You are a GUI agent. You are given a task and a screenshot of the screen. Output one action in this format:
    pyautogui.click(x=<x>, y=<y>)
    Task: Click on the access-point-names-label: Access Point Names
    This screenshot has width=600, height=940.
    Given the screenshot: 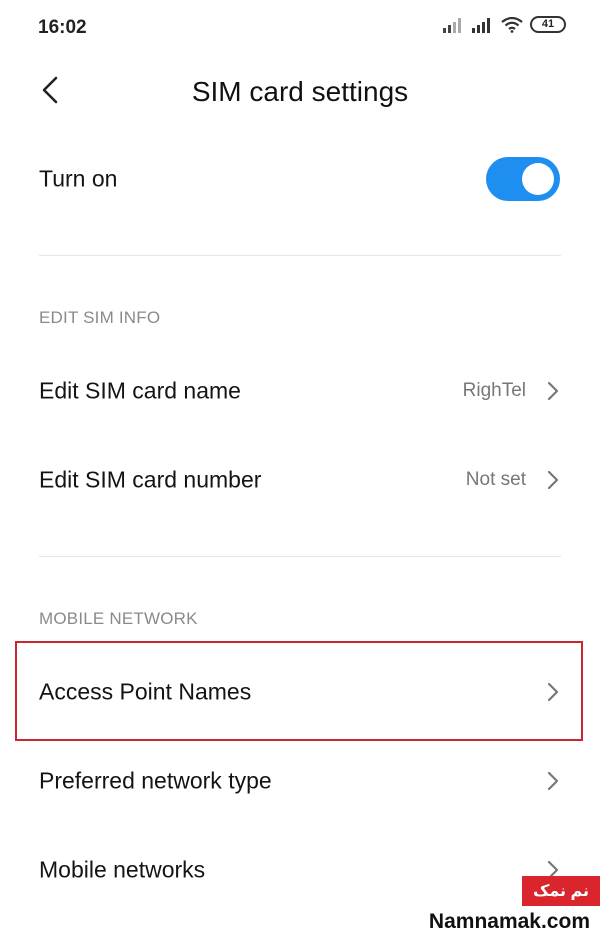 What is the action you would take?
    pyautogui.click(x=145, y=691)
    